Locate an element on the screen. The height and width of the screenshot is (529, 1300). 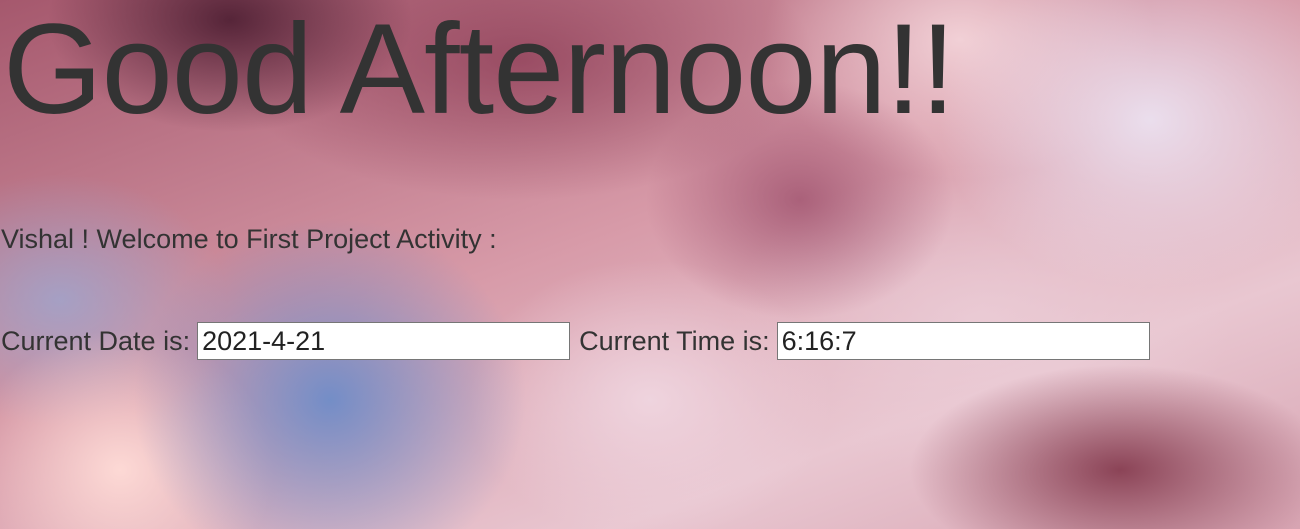
current-date-field is located at coordinates (384, 341).